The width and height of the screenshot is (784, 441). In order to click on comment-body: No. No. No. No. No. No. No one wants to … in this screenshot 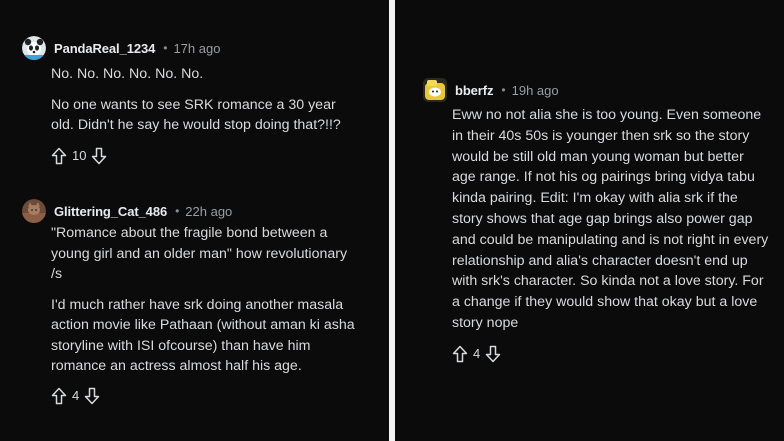, I will do `click(215, 100)`.